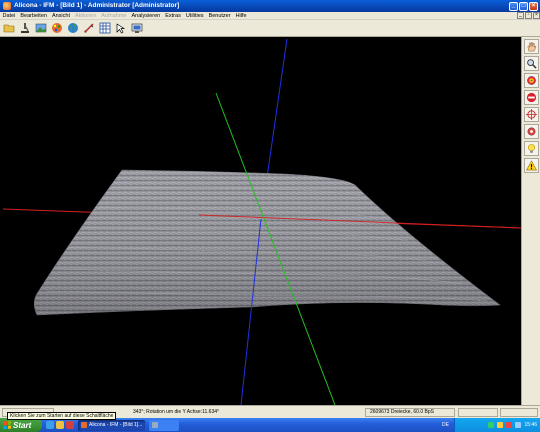 The image size is (540, 432). What do you see at coordinates (531, 63) in the screenshot?
I see `zoom-icon` at bounding box center [531, 63].